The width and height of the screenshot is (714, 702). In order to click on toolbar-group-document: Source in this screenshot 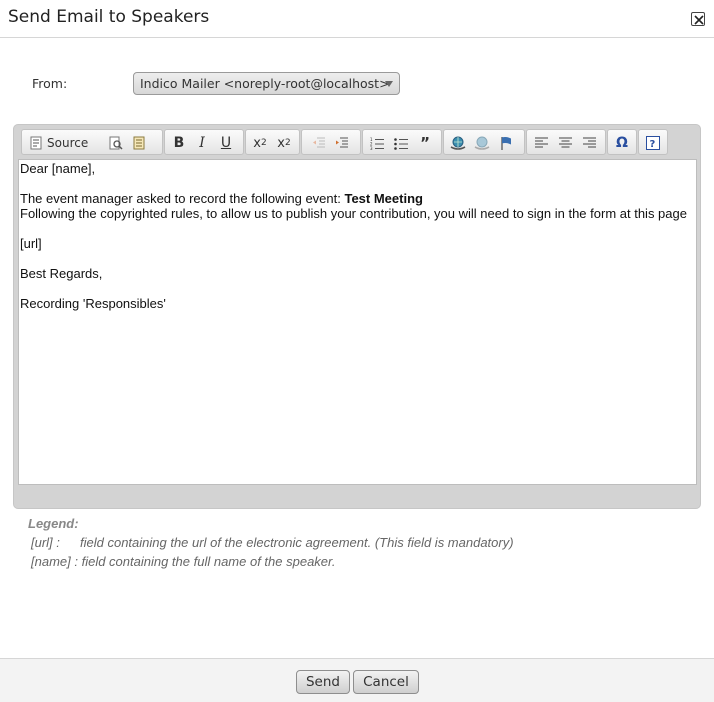, I will do `click(92, 142)`.